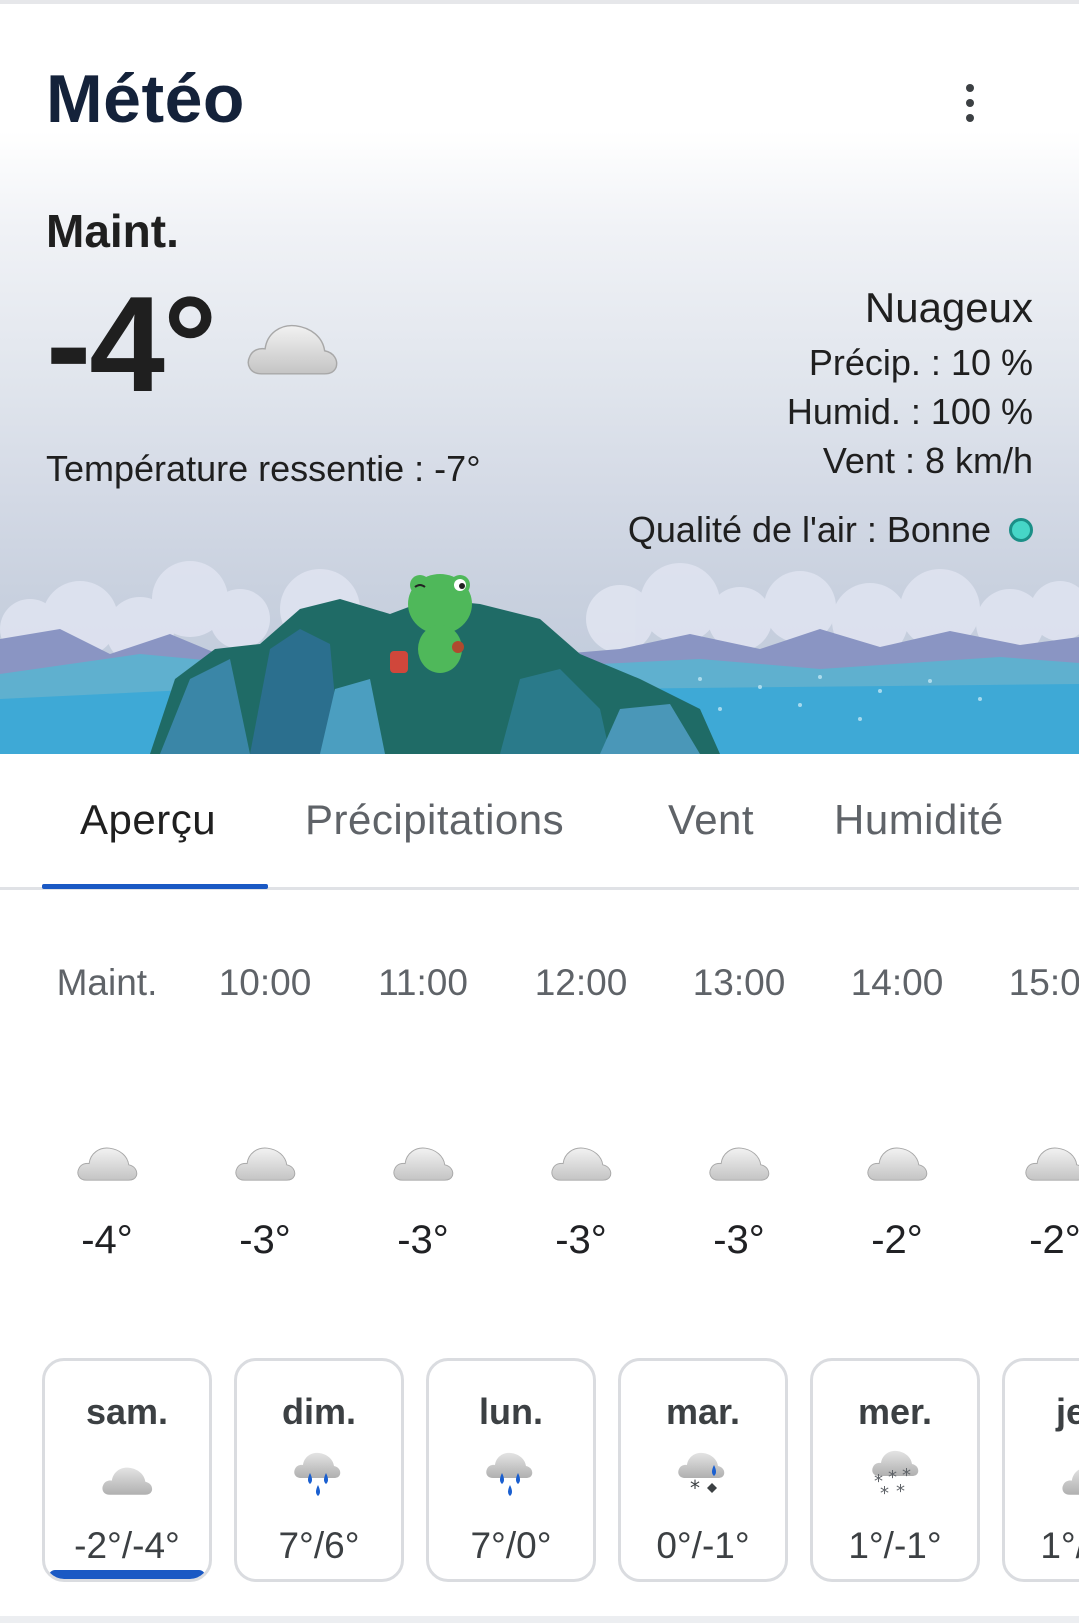  I want to click on tab-apercu: Aperçu, so click(148, 820).